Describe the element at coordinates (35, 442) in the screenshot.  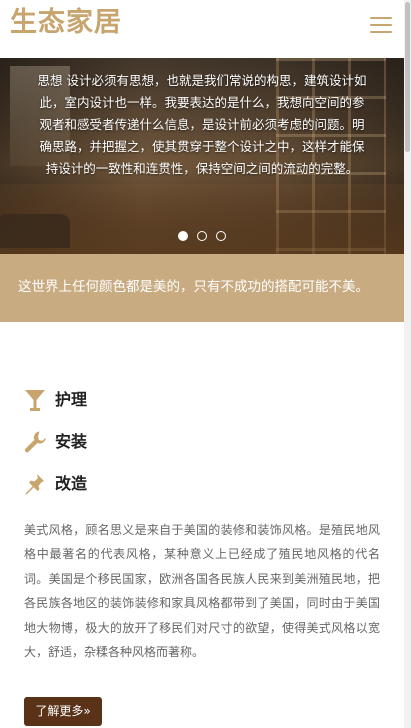
I see `wrench-icon` at that location.